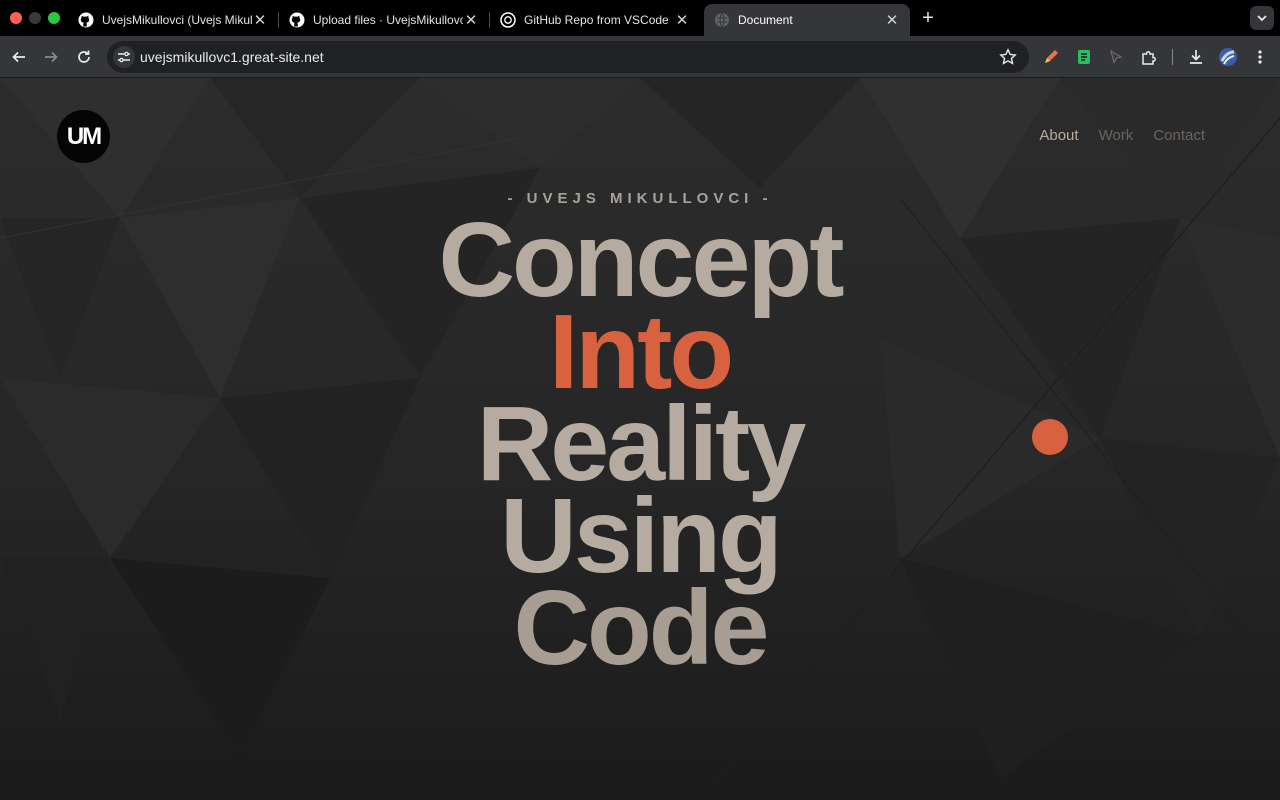 The width and height of the screenshot is (1280, 800). Describe the element at coordinates (1260, 57) in the screenshot. I see `menu-kebab-icon` at that location.